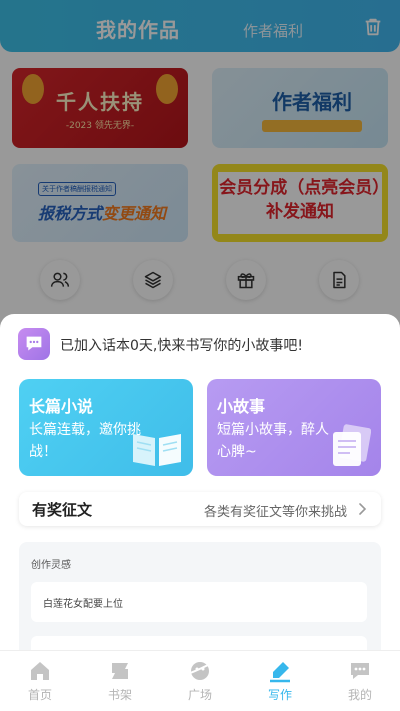  Describe the element at coordinates (363, 509) in the screenshot. I see `chevron-right-icon` at that location.